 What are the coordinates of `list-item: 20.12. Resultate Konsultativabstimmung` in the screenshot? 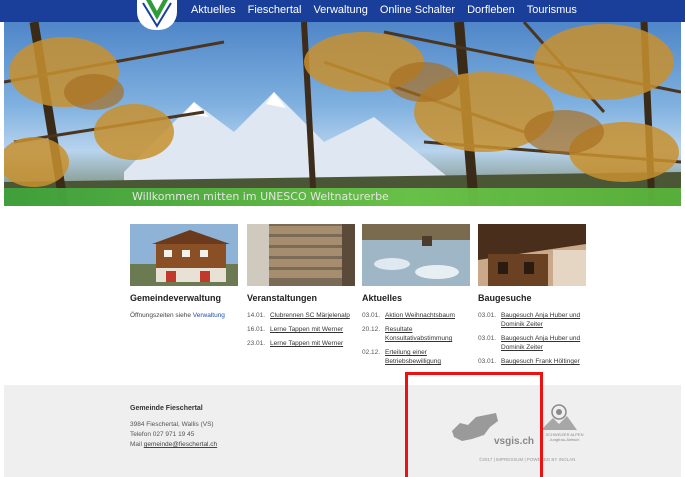 It's located at (407, 334).